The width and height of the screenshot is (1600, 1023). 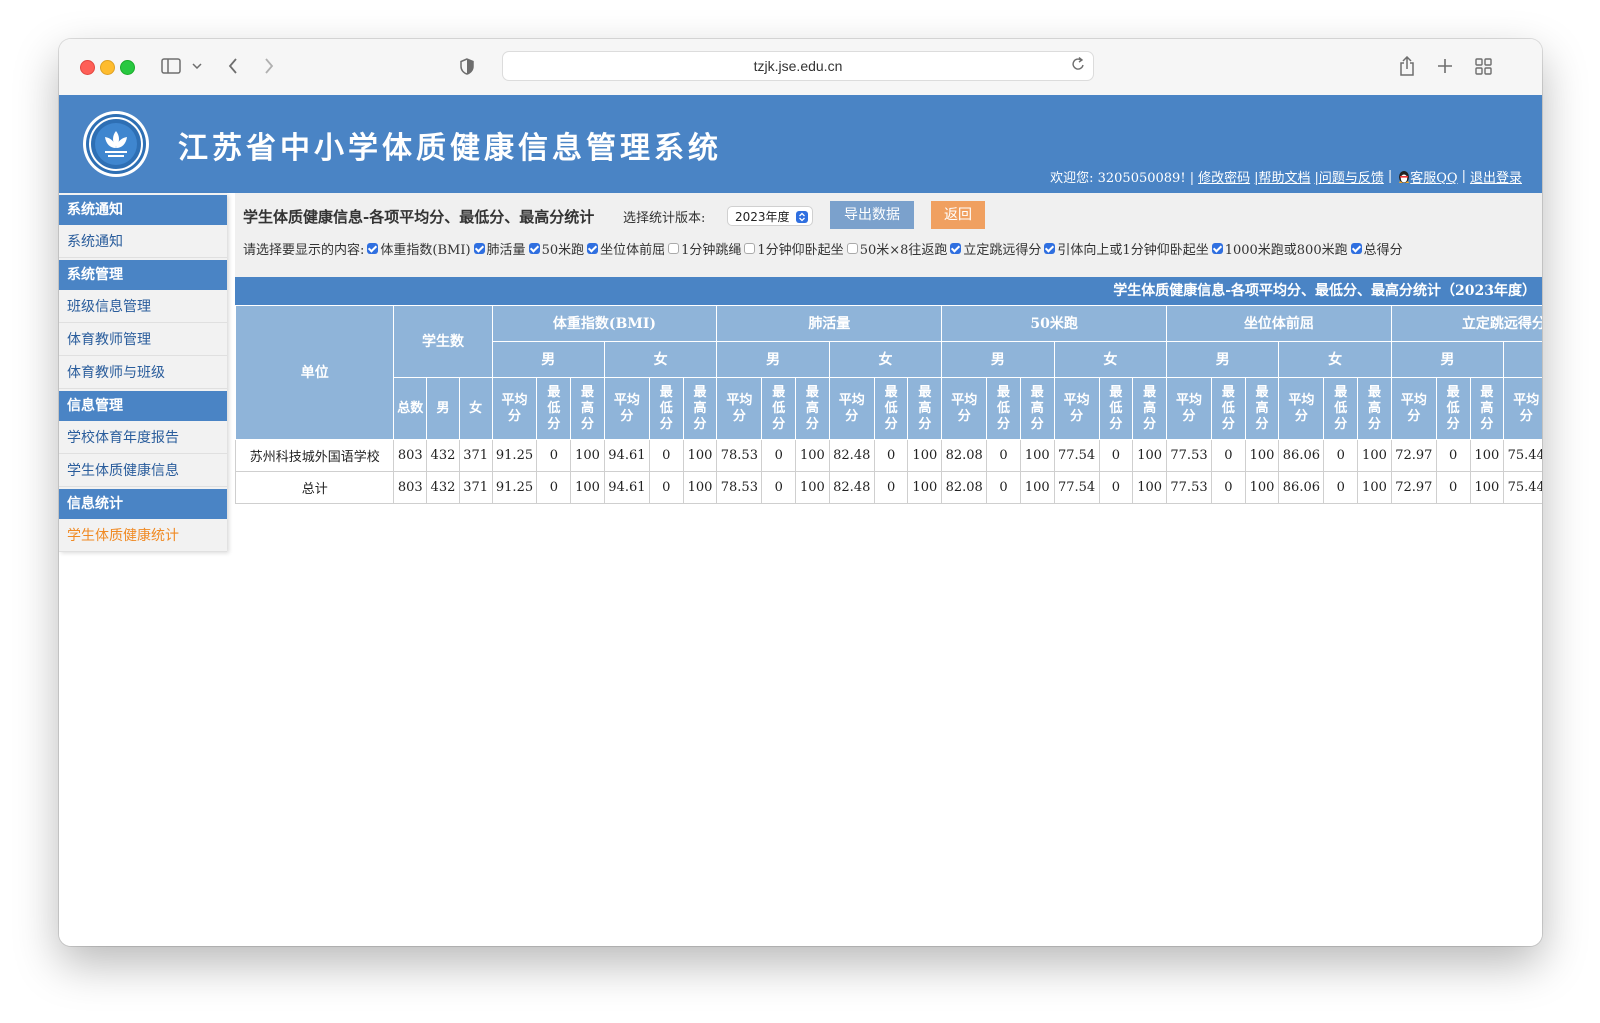 What do you see at coordinates (555, 248) in the screenshot?
I see `display-option-checkbox: 50米跑` at bounding box center [555, 248].